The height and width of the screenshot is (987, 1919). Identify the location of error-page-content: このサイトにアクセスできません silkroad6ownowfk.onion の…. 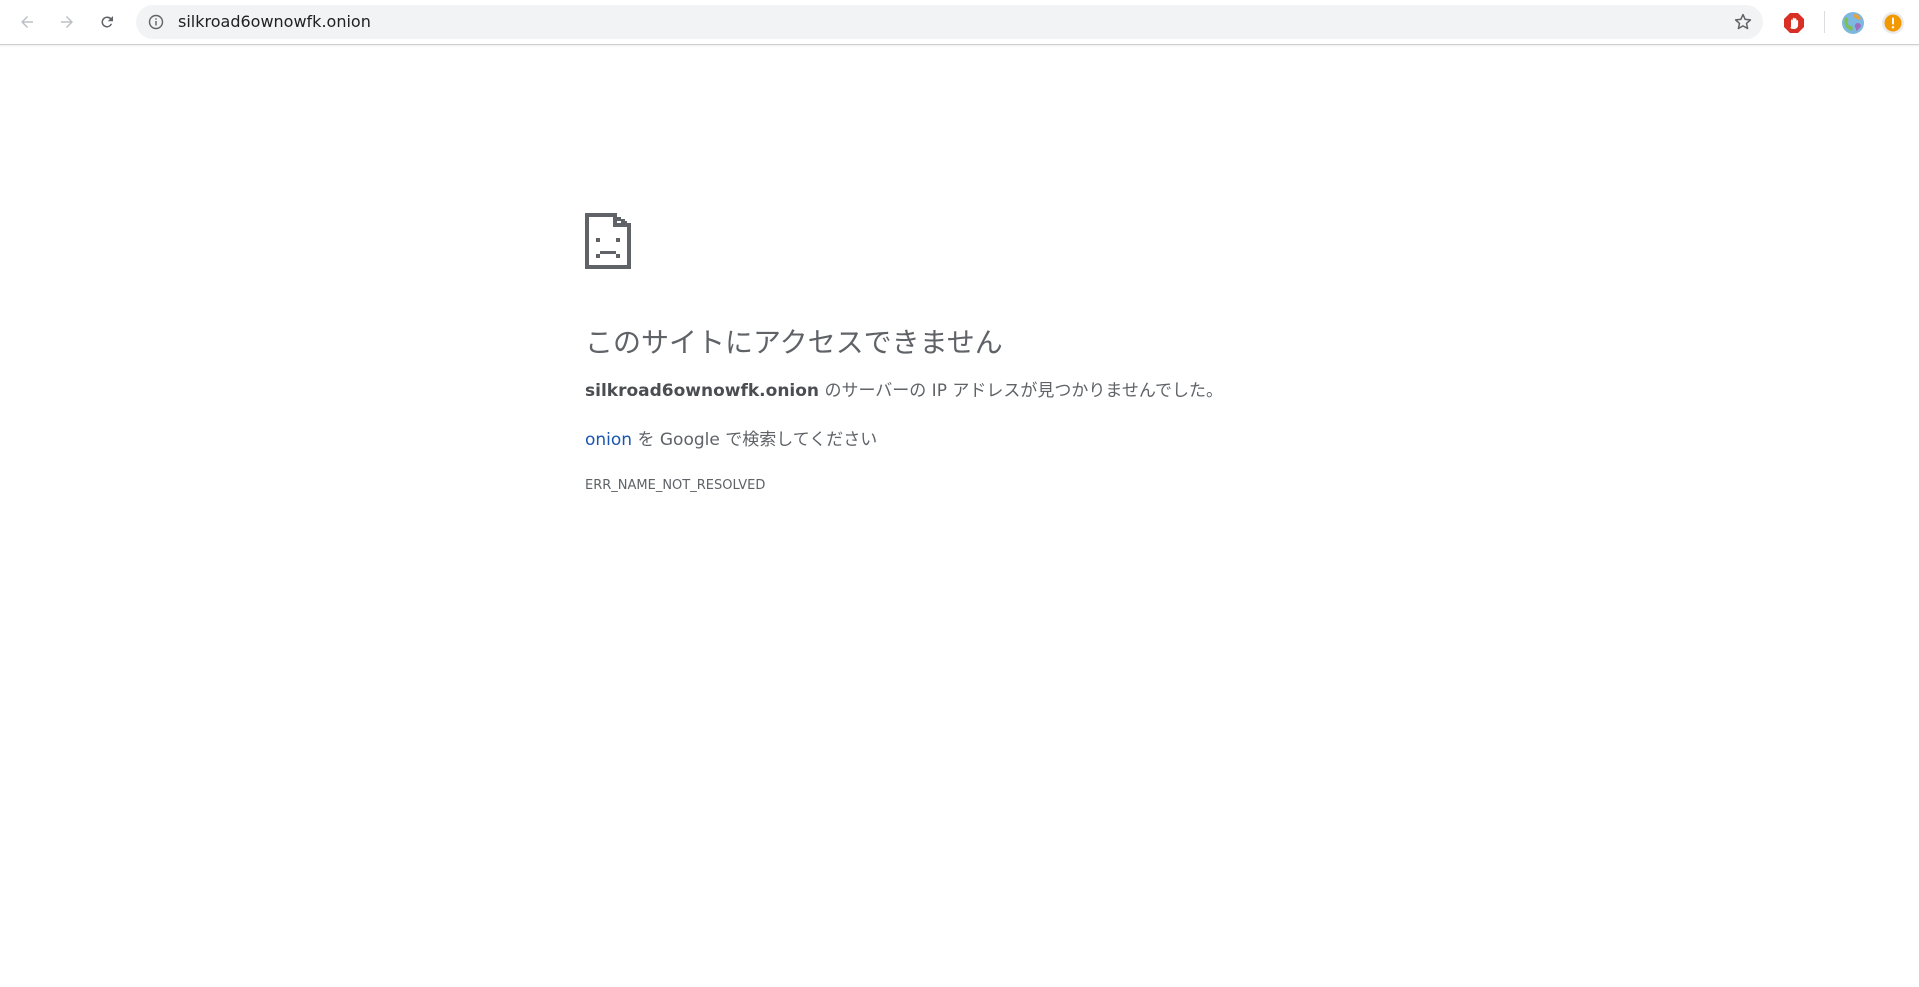
(965, 354).